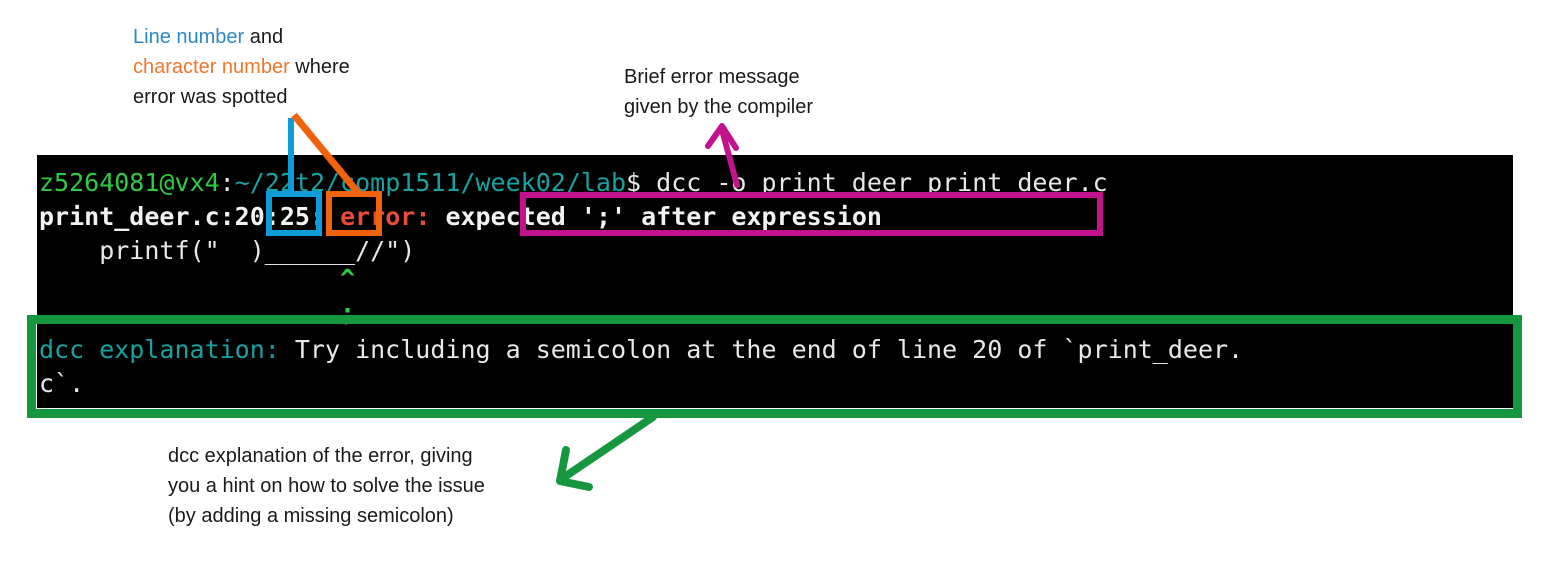  What do you see at coordinates (574, 468) in the screenshot?
I see `dcc-explanation-arrowhead` at bounding box center [574, 468].